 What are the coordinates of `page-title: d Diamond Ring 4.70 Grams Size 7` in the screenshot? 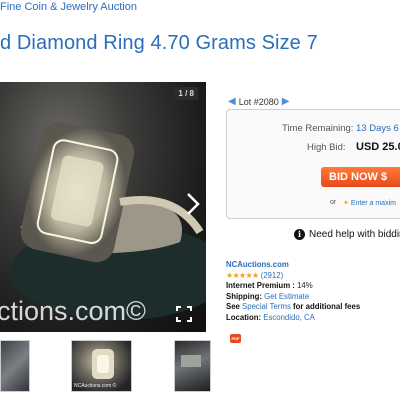 It's located at (159, 43).